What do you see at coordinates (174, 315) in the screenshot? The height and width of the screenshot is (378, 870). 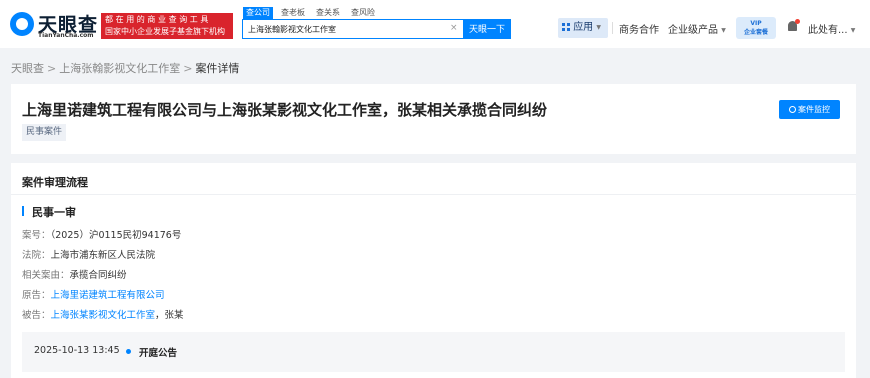 I see `defendant-person: 张某` at bounding box center [174, 315].